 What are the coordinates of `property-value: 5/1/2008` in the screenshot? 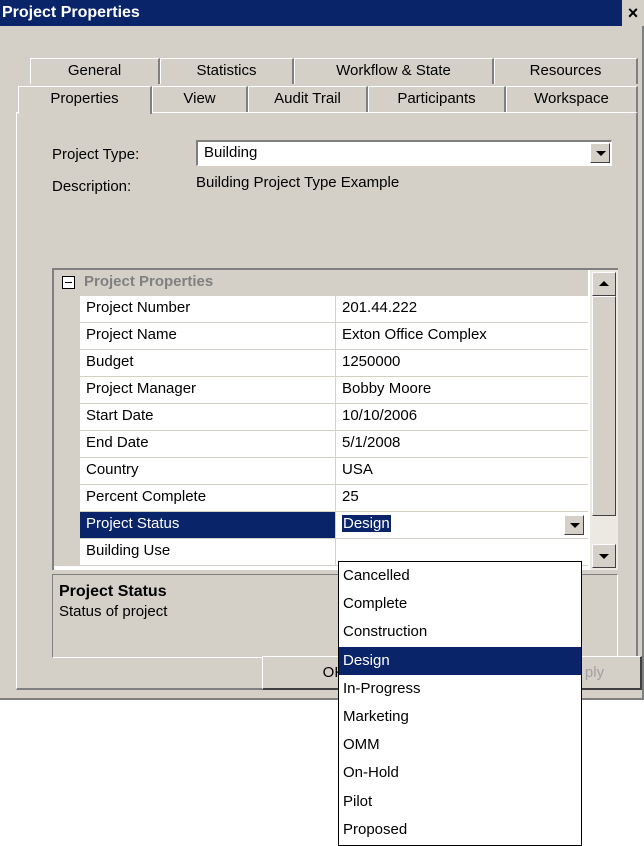 It's located at (462, 444).